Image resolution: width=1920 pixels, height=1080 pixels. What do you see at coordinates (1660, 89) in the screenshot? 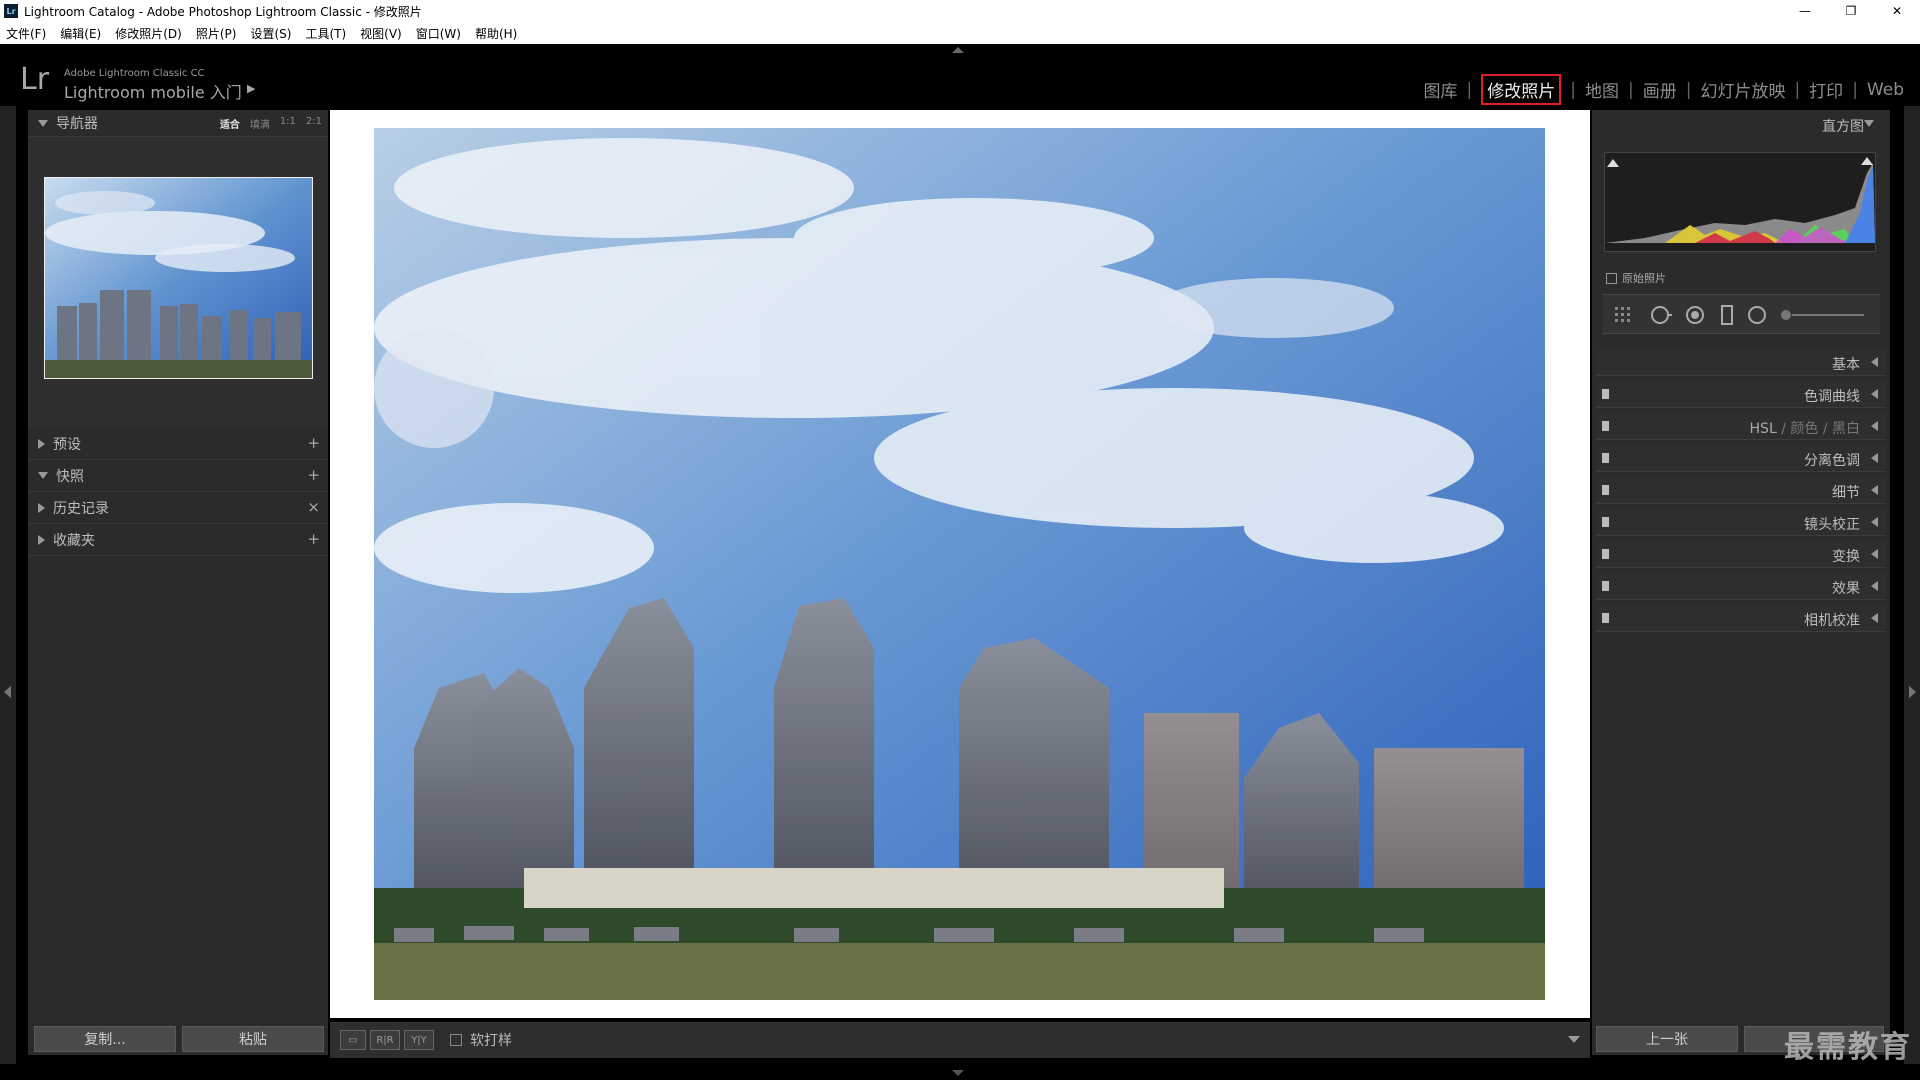
I see `module-book: 画册` at bounding box center [1660, 89].